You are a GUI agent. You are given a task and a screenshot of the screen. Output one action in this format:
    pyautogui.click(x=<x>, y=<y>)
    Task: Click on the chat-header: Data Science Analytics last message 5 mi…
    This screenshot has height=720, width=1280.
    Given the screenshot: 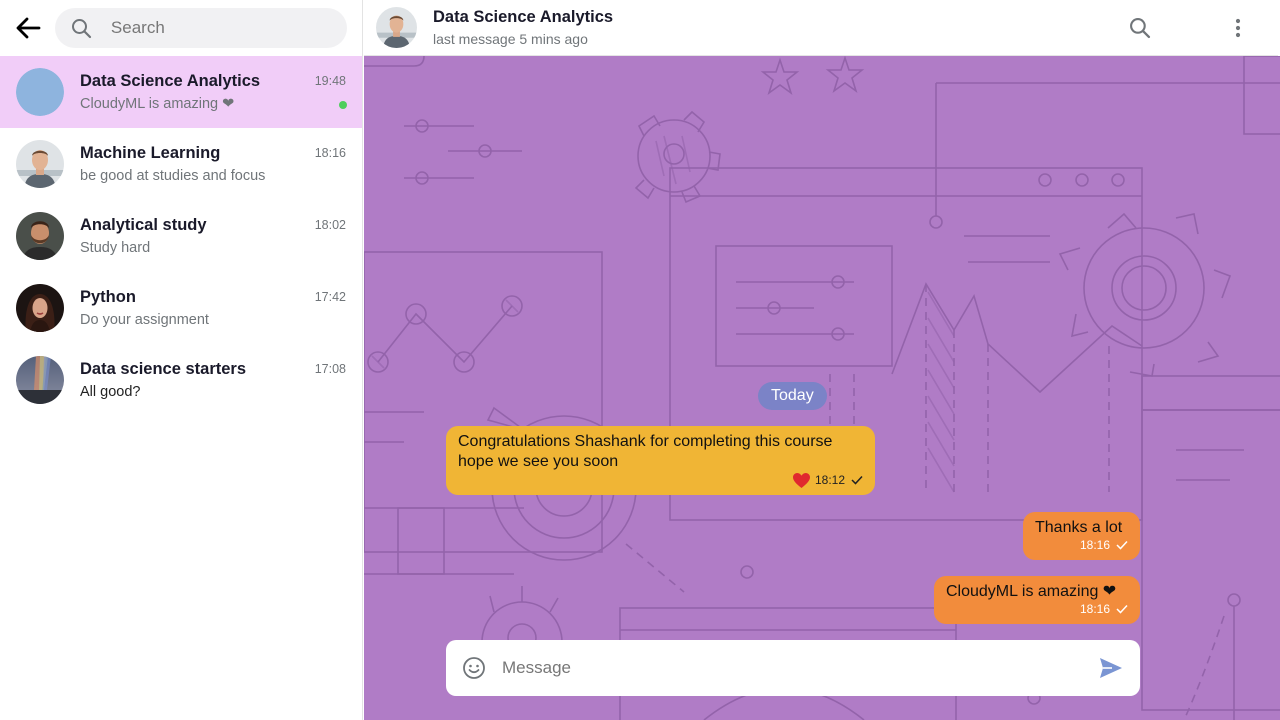 What is the action you would take?
    pyautogui.click(x=821, y=28)
    